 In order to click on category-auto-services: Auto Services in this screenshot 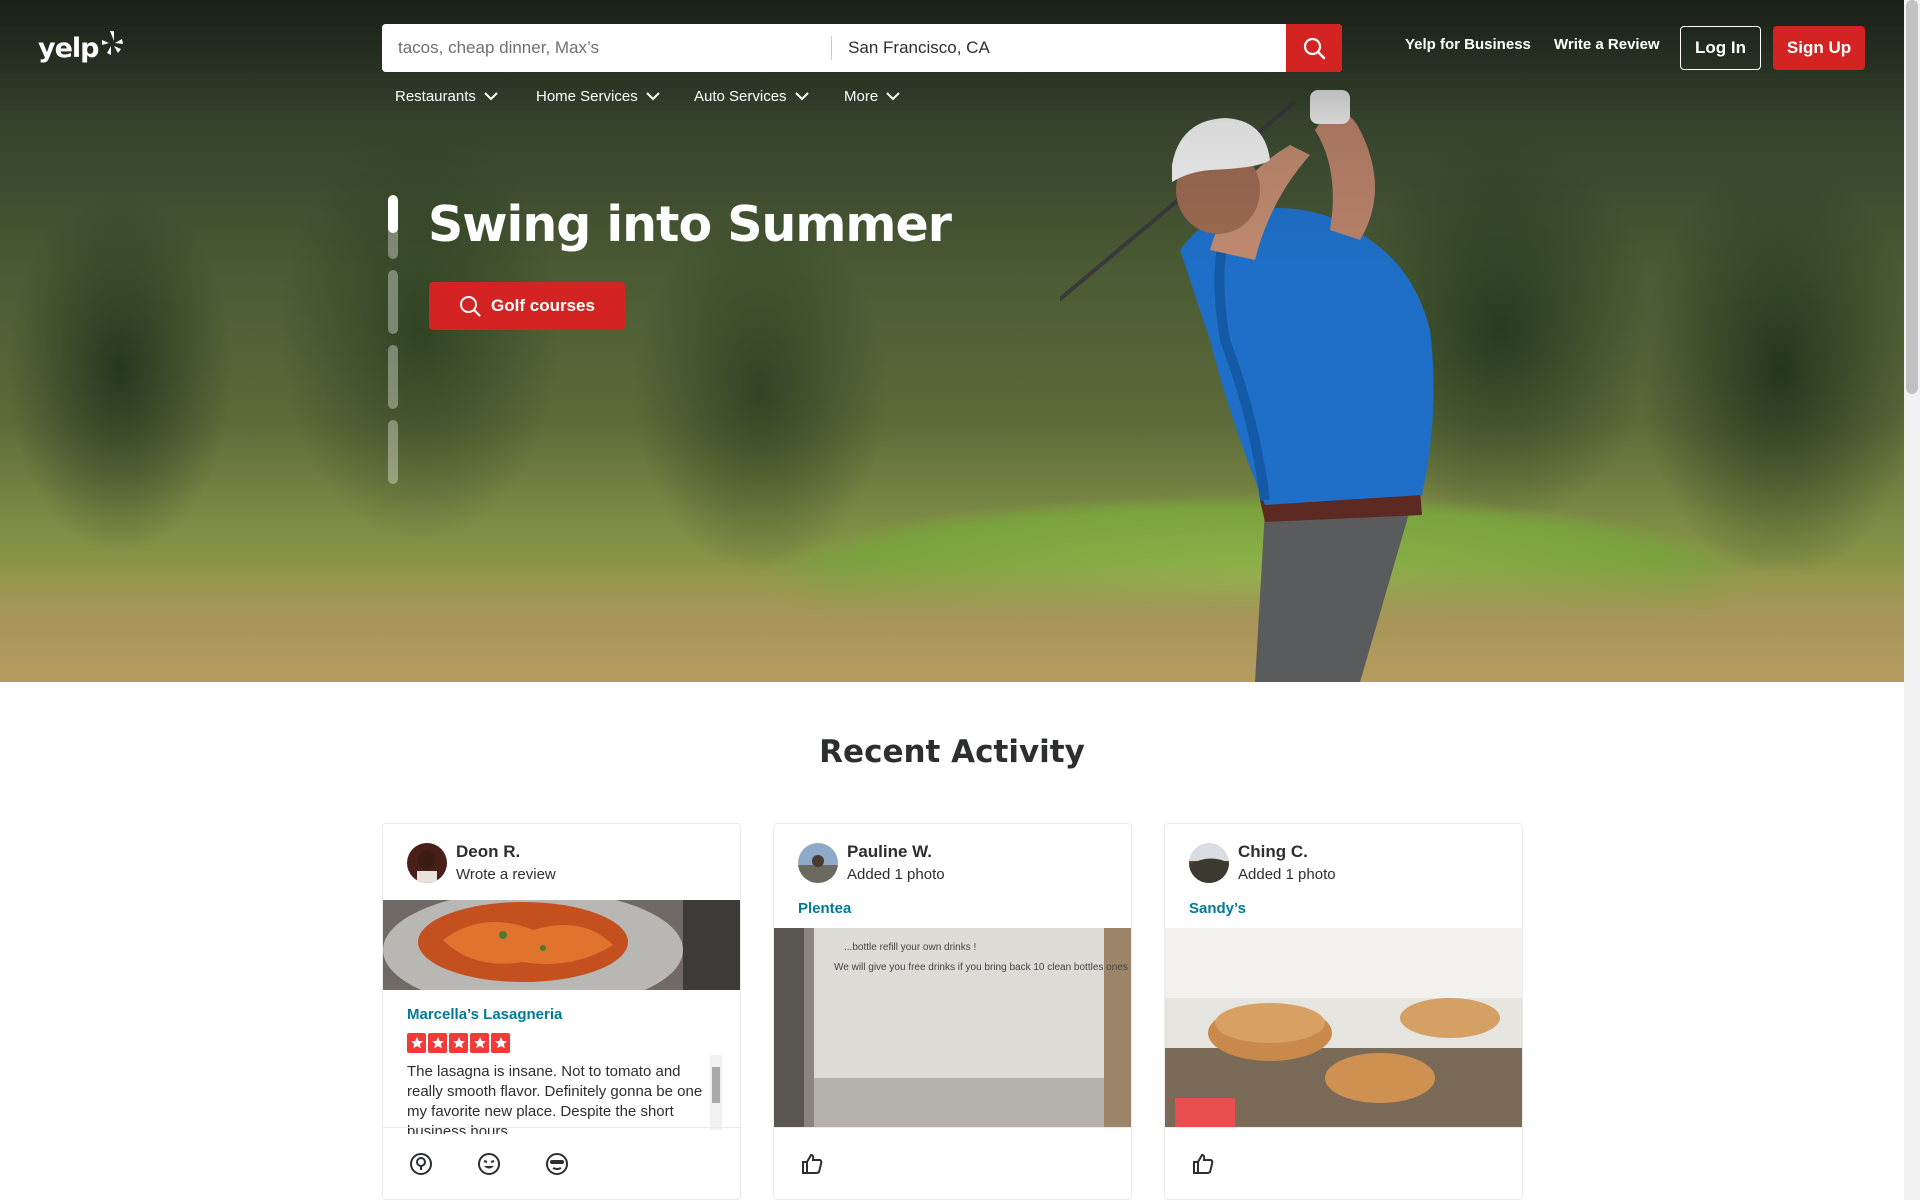, I will do `click(751, 96)`.